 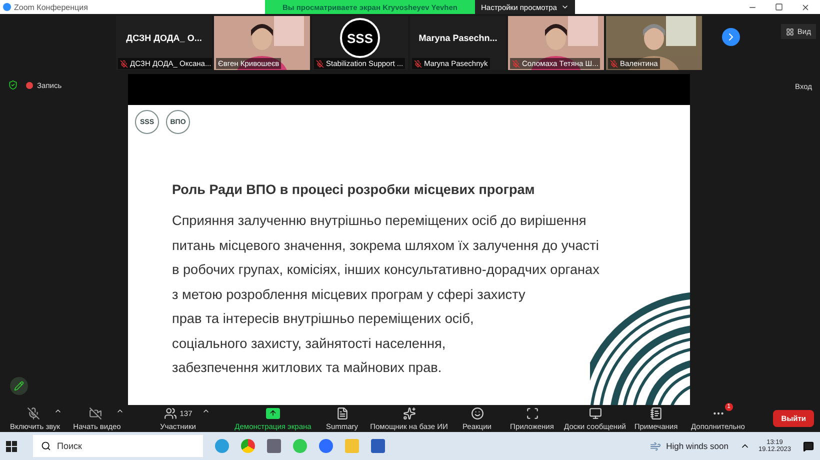 What do you see at coordinates (805, 7) in the screenshot?
I see `close-icon` at bounding box center [805, 7].